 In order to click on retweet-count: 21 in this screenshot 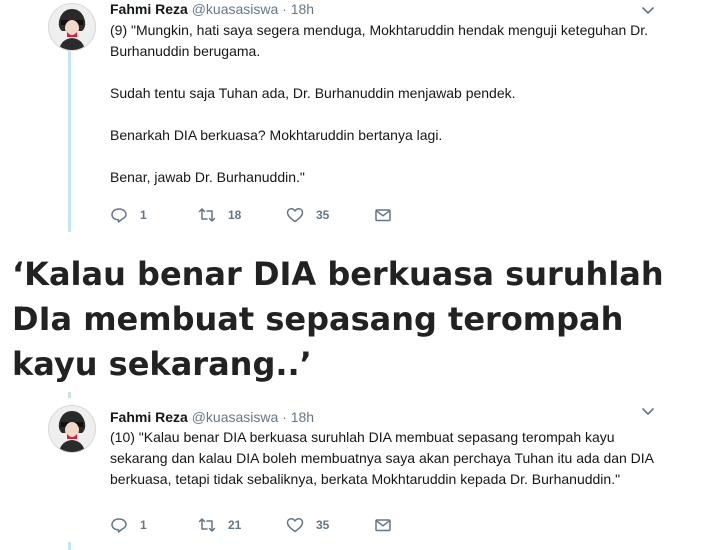, I will do `click(235, 525)`.